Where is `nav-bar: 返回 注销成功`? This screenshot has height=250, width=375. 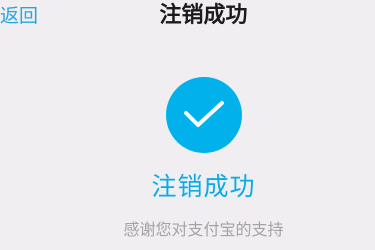
nav-bar: 返回 注销成功 is located at coordinates (187, 18).